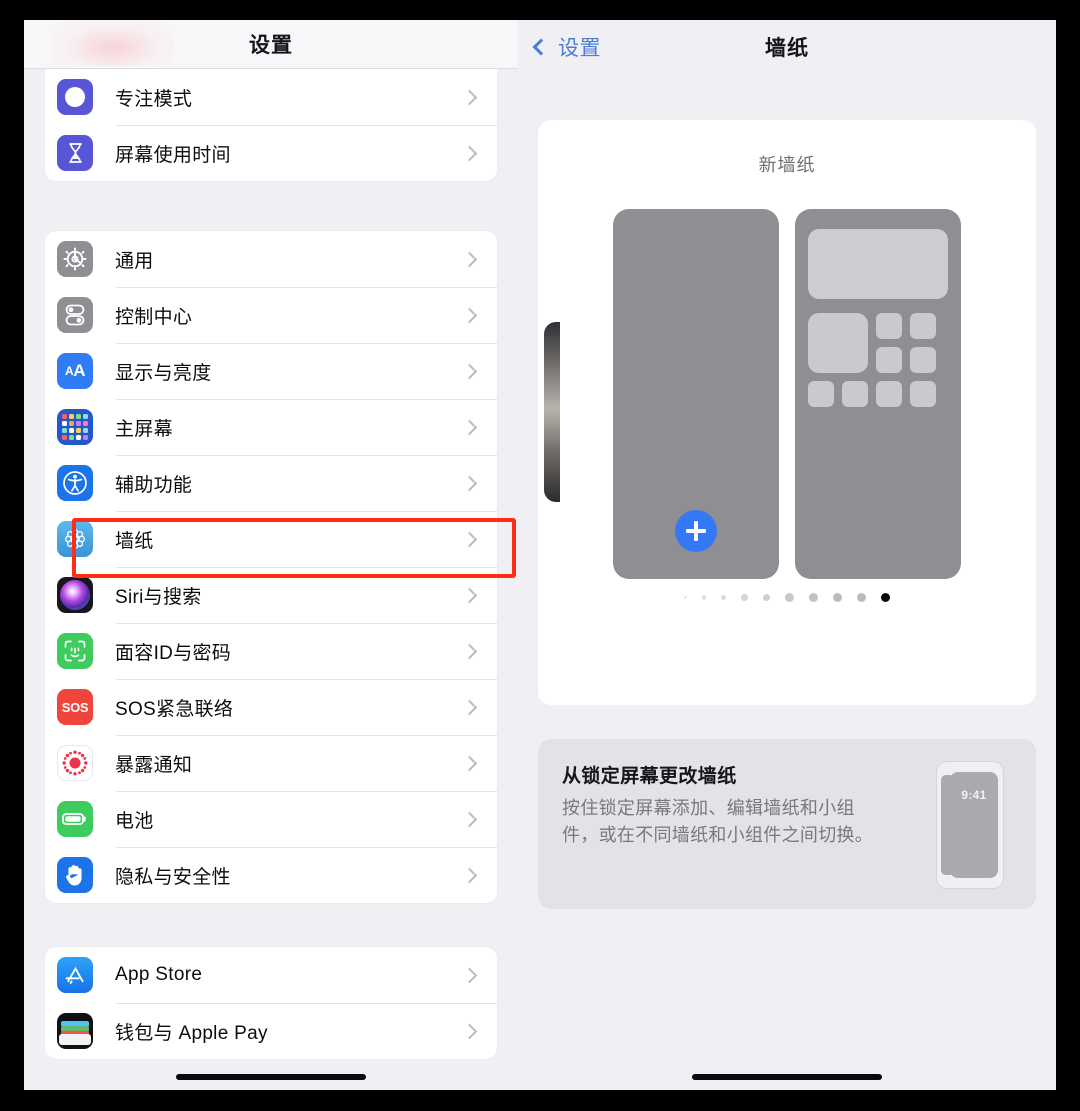 This screenshot has width=1080, height=1111. What do you see at coordinates (552, 412) in the screenshot?
I see `adjacent-wallpaper-peek` at bounding box center [552, 412].